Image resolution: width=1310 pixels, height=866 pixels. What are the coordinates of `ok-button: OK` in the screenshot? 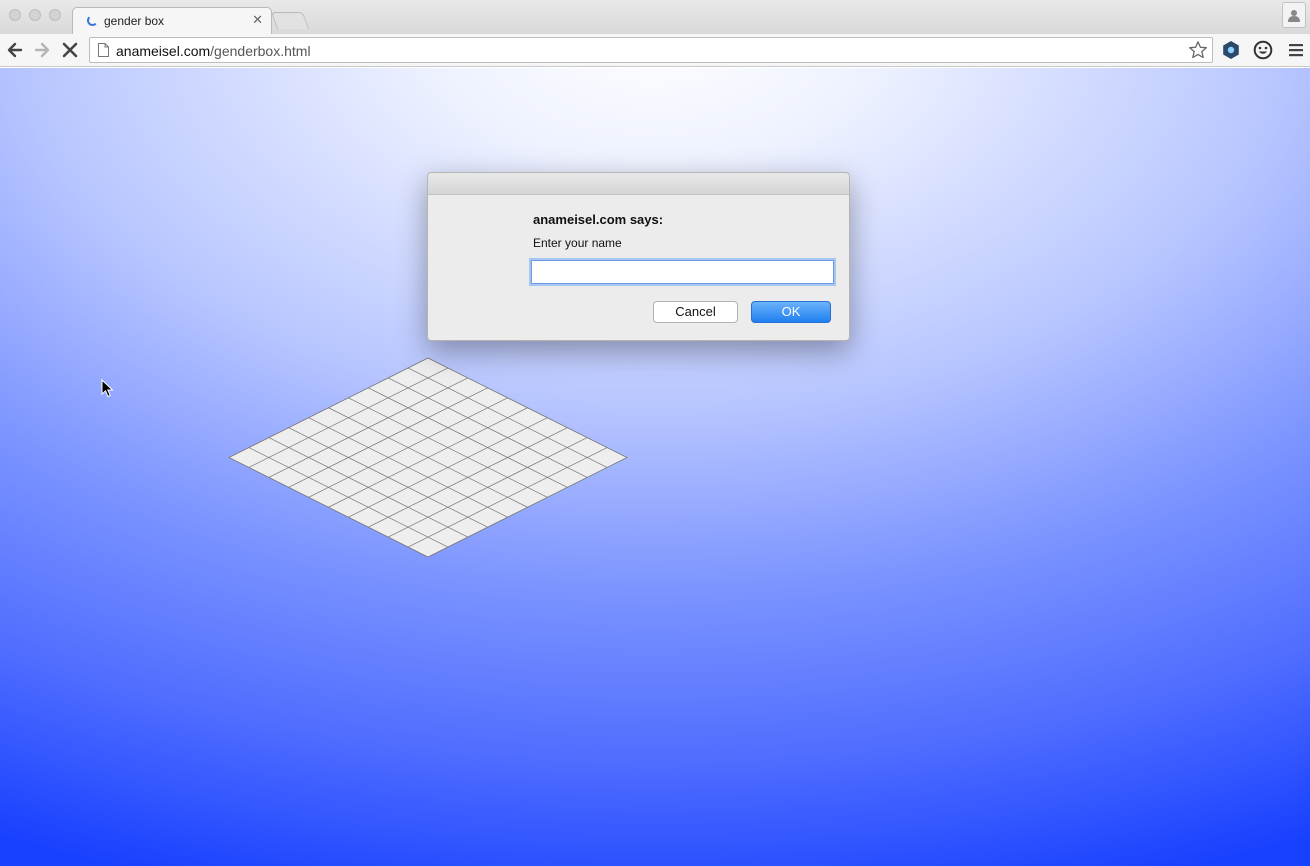 It's located at (791, 312).